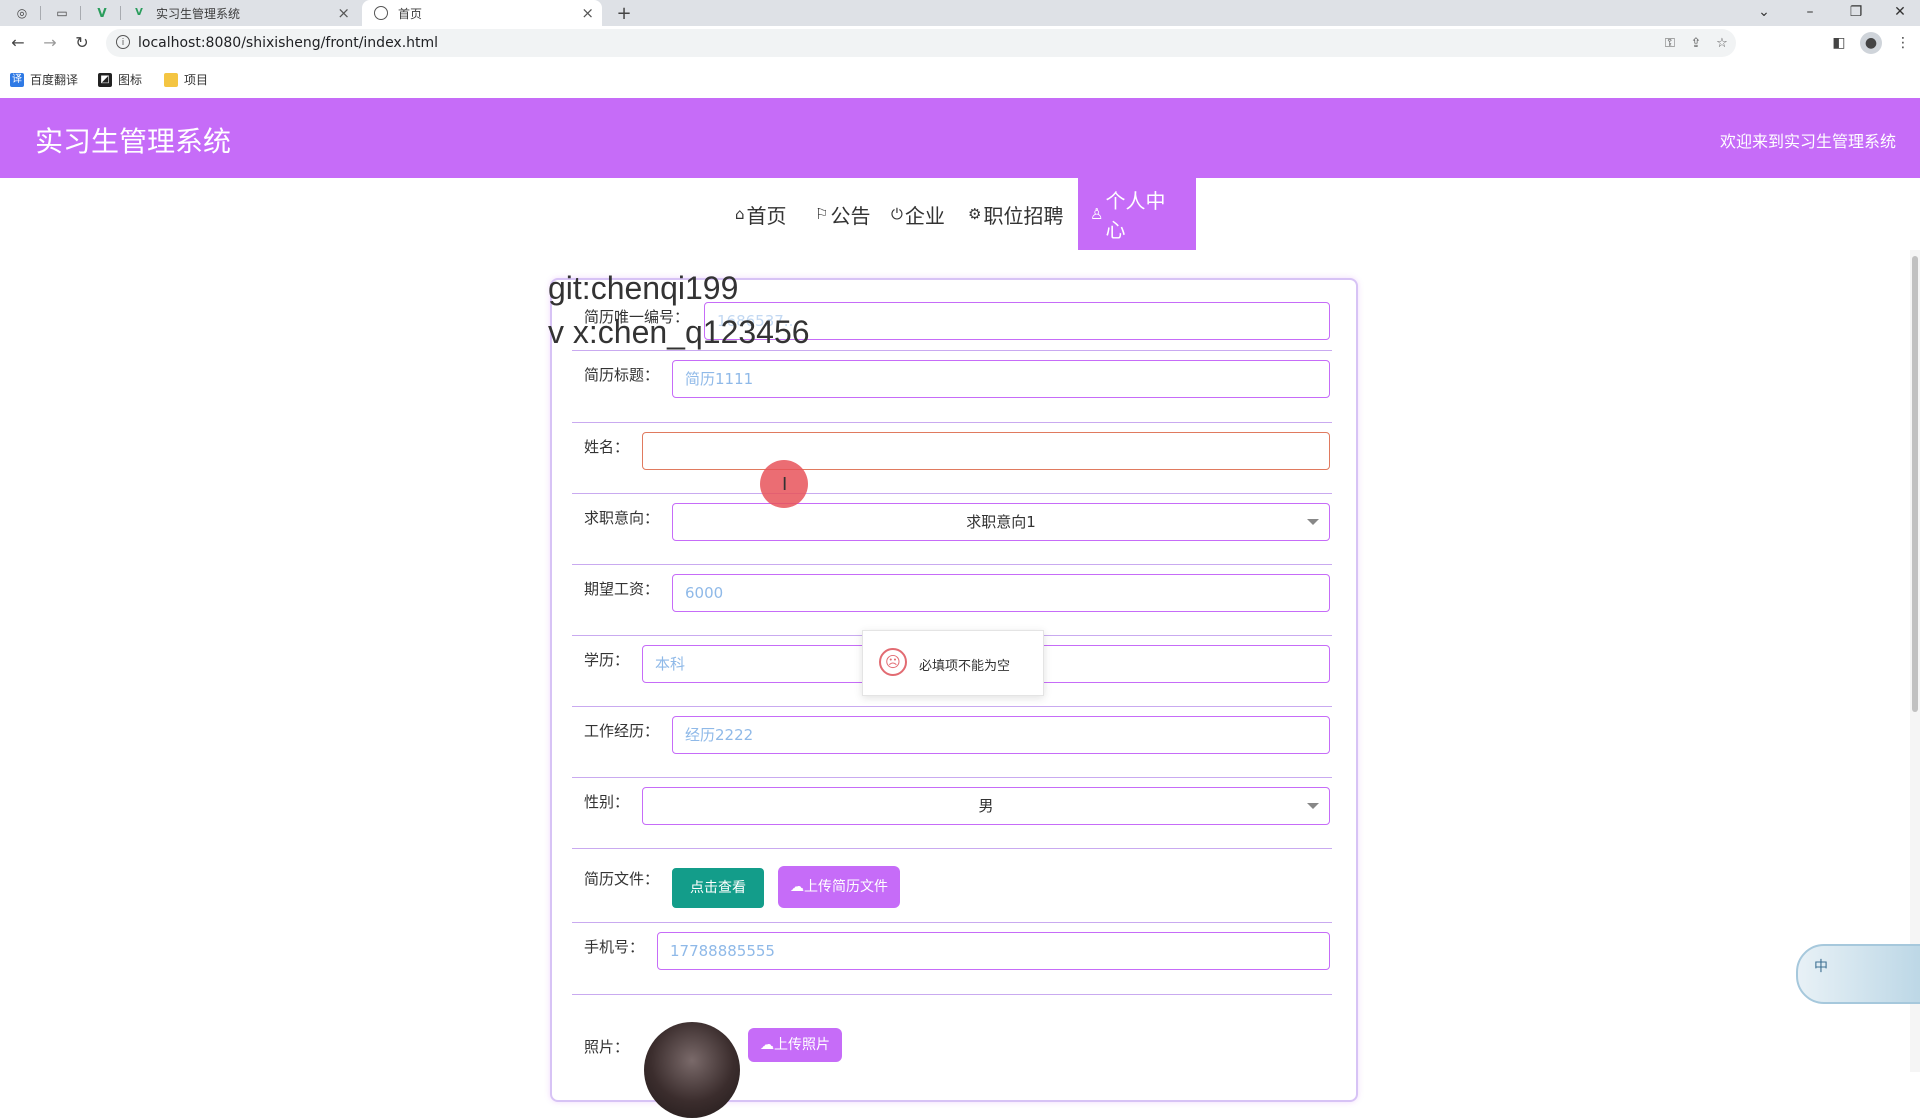 The width and height of the screenshot is (1920, 1118). I want to click on key-icon: ⚿, so click(1670, 44).